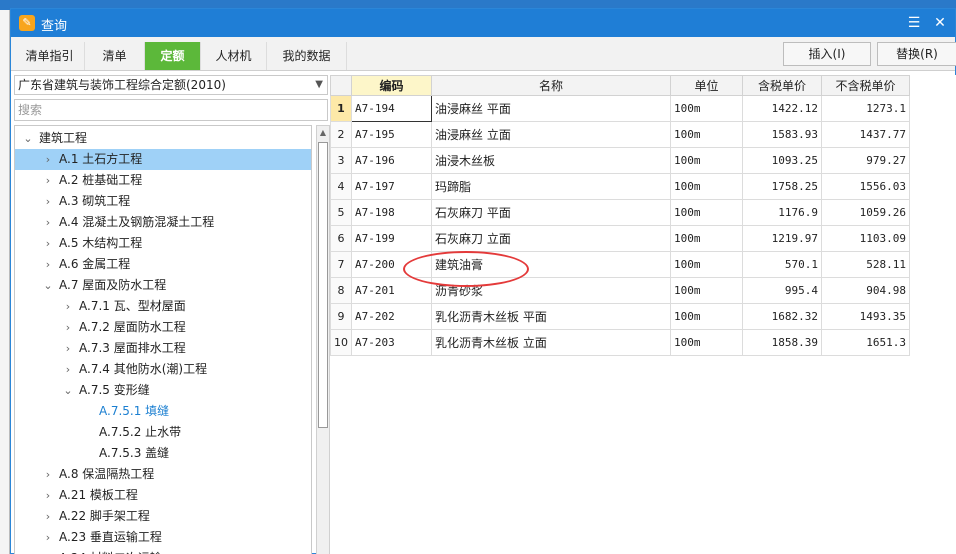  I want to click on cell-code: A7-202, so click(391, 316).